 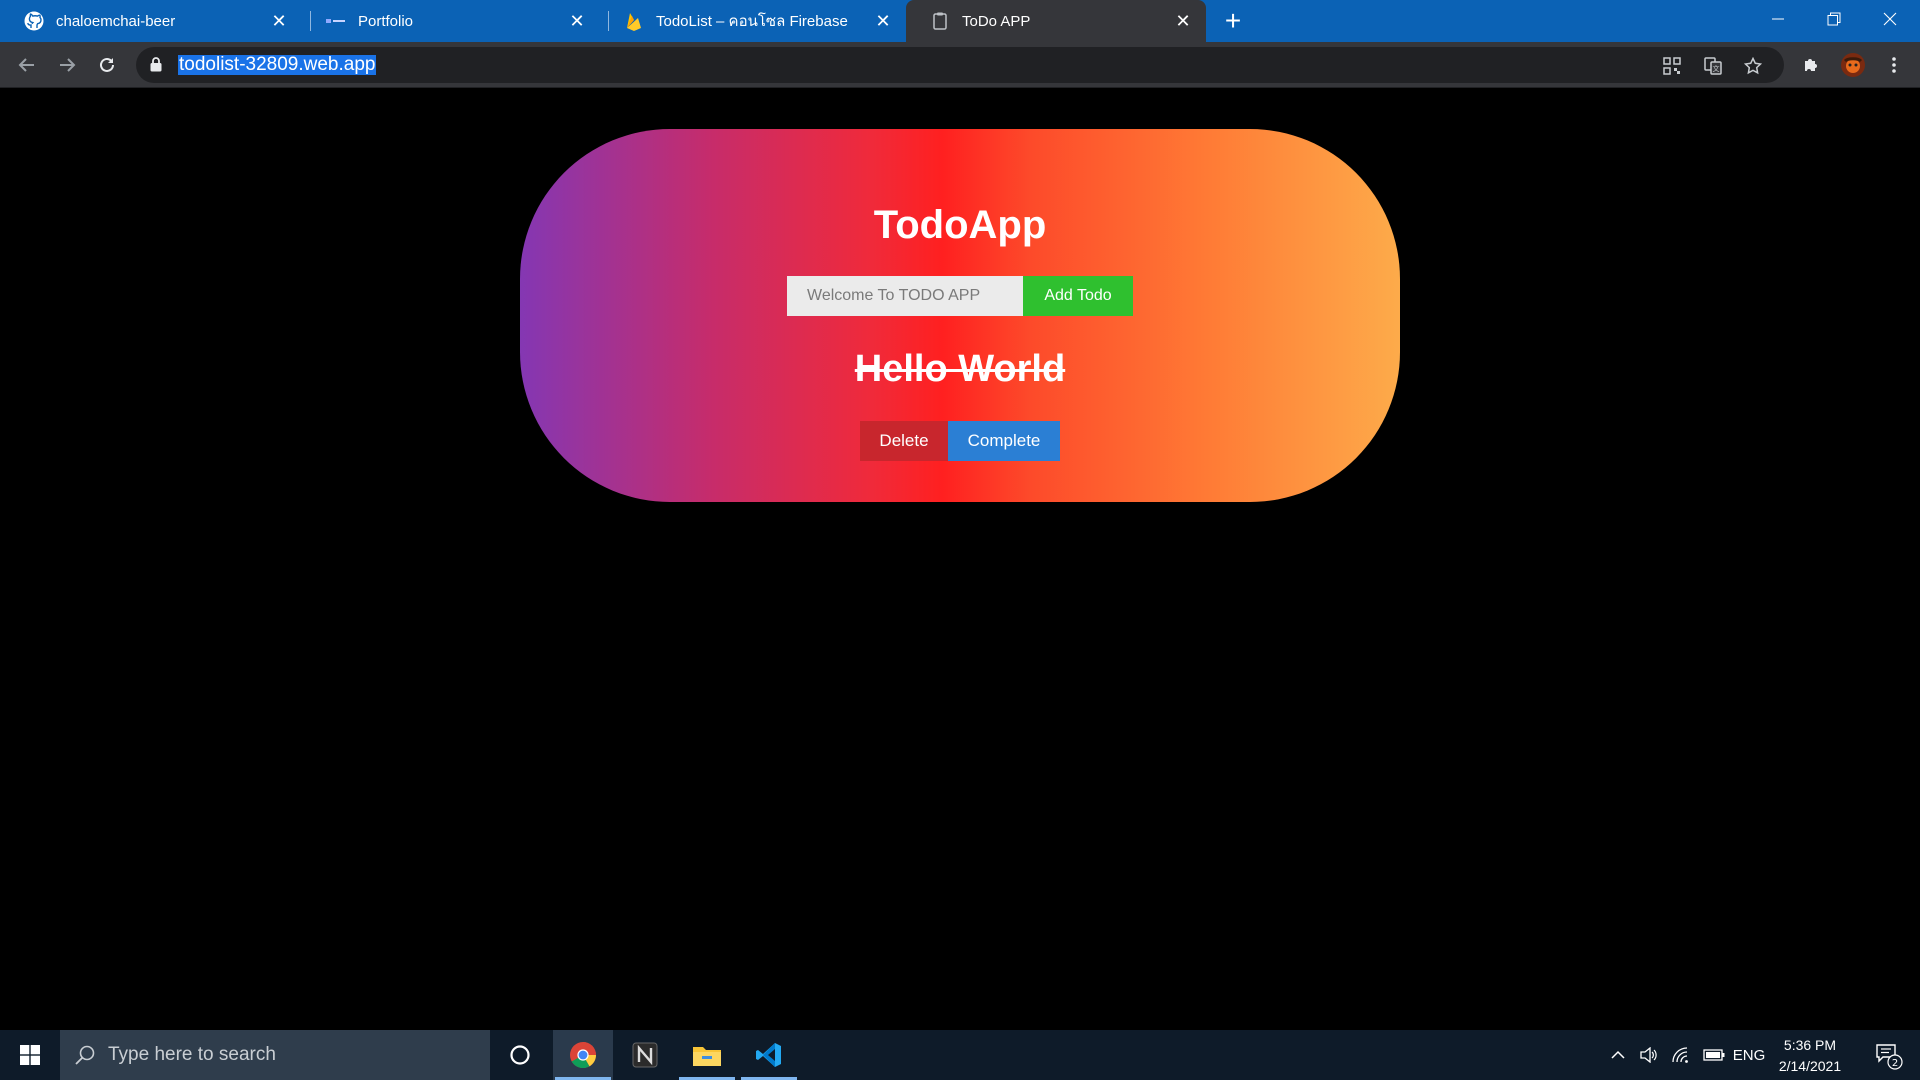 I want to click on notion-icon, so click(x=645, y=1055).